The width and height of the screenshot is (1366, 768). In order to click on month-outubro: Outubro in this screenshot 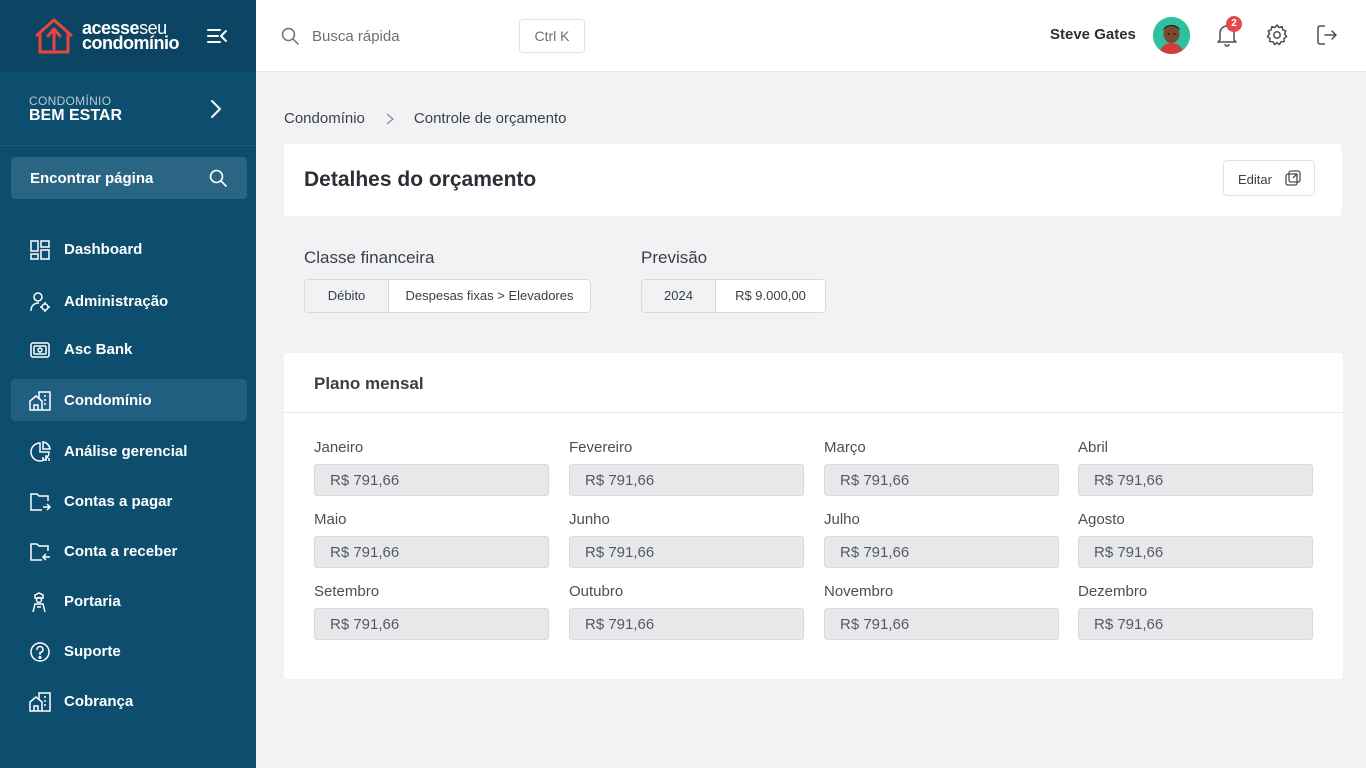, I will do `click(686, 611)`.